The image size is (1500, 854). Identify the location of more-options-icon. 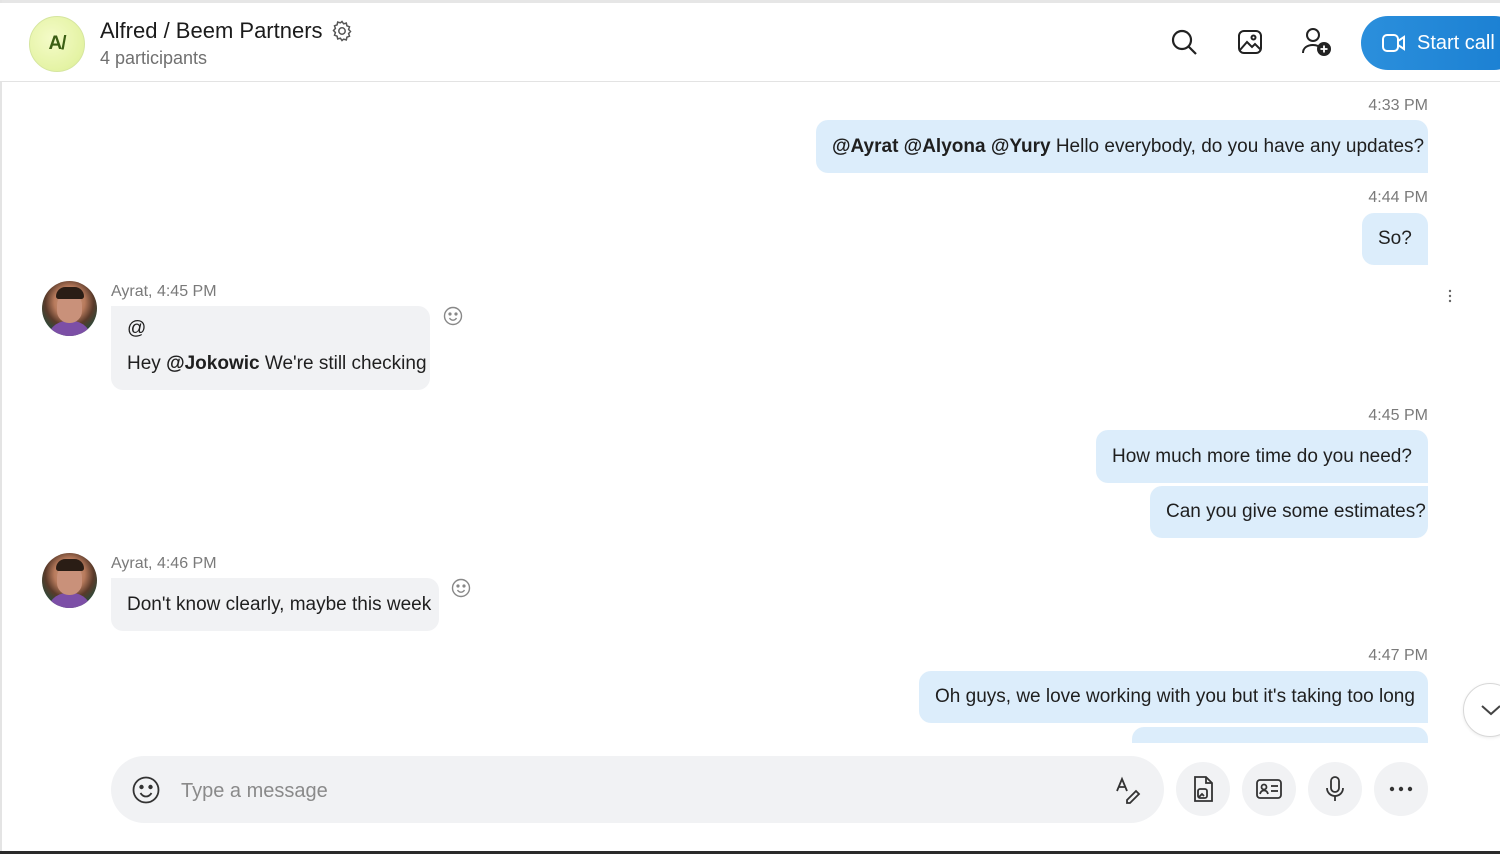
(1401, 789).